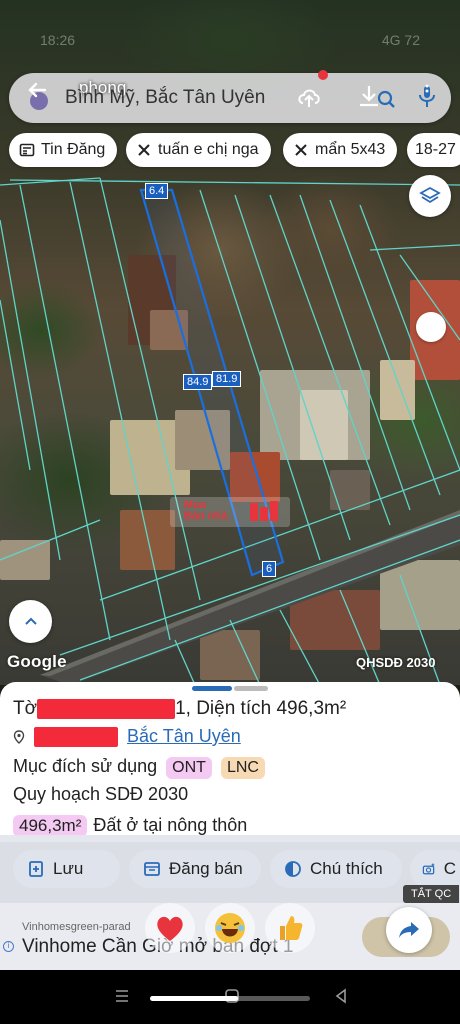 This screenshot has height=1024, width=460. Describe the element at coordinates (323, 75) in the screenshot. I see `notification-dot` at that location.